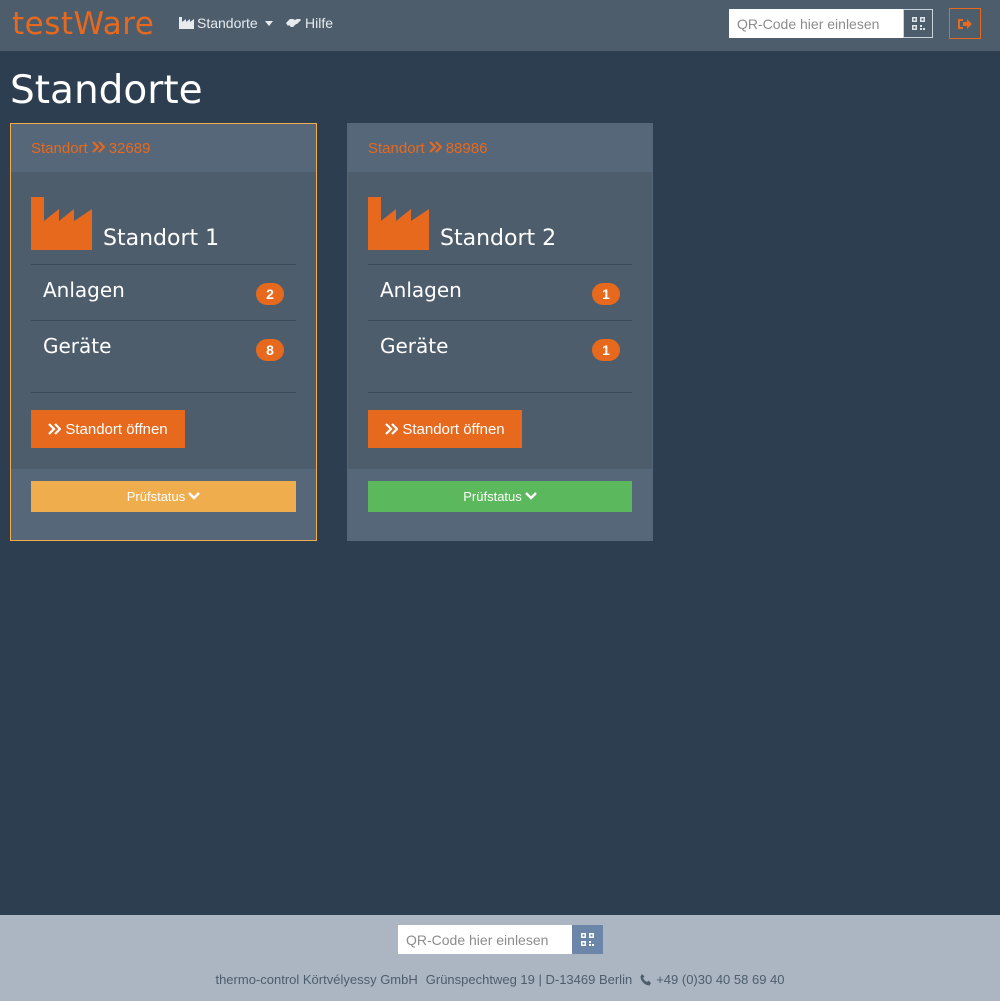 Image resolution: width=1000 pixels, height=1001 pixels. I want to click on footer-phone-number: +49 (0)30 40 58 69 40, so click(720, 979).